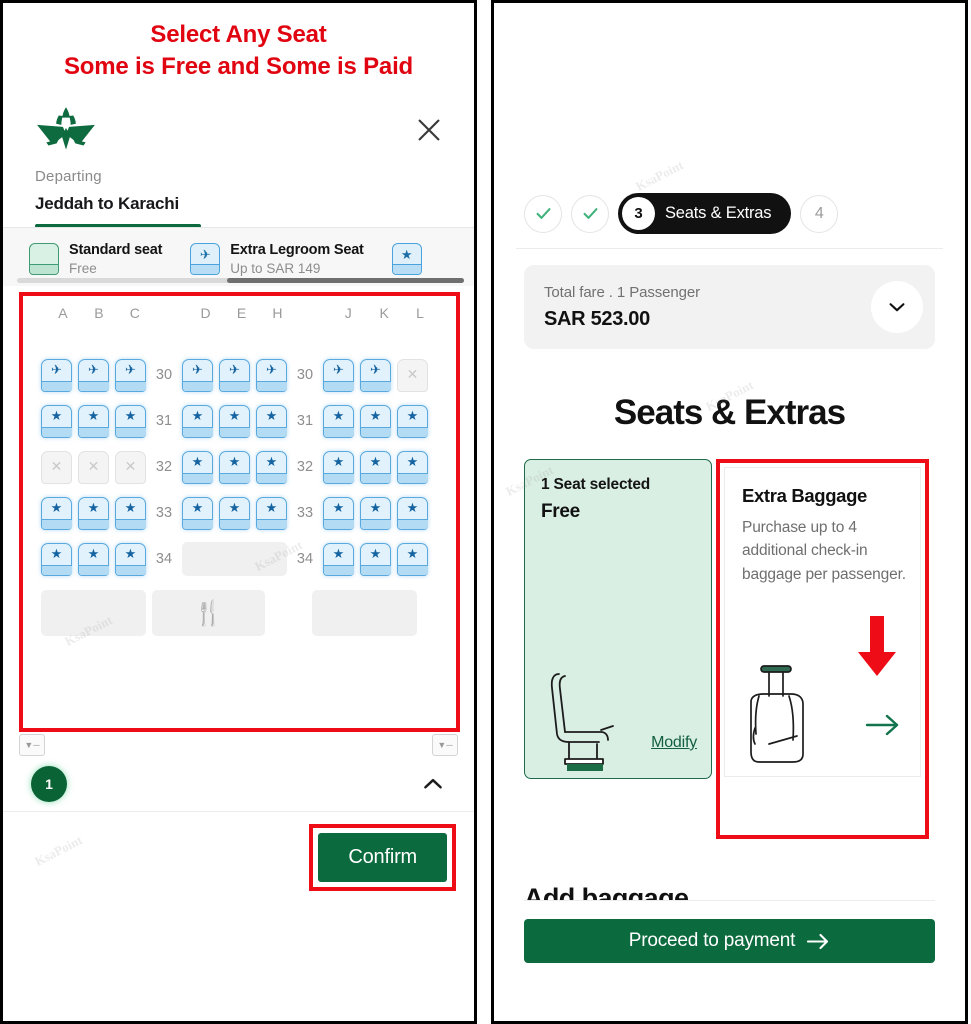 The height and width of the screenshot is (1024, 971). Describe the element at coordinates (164, 375) in the screenshot. I see `row-number-left: 30` at that location.